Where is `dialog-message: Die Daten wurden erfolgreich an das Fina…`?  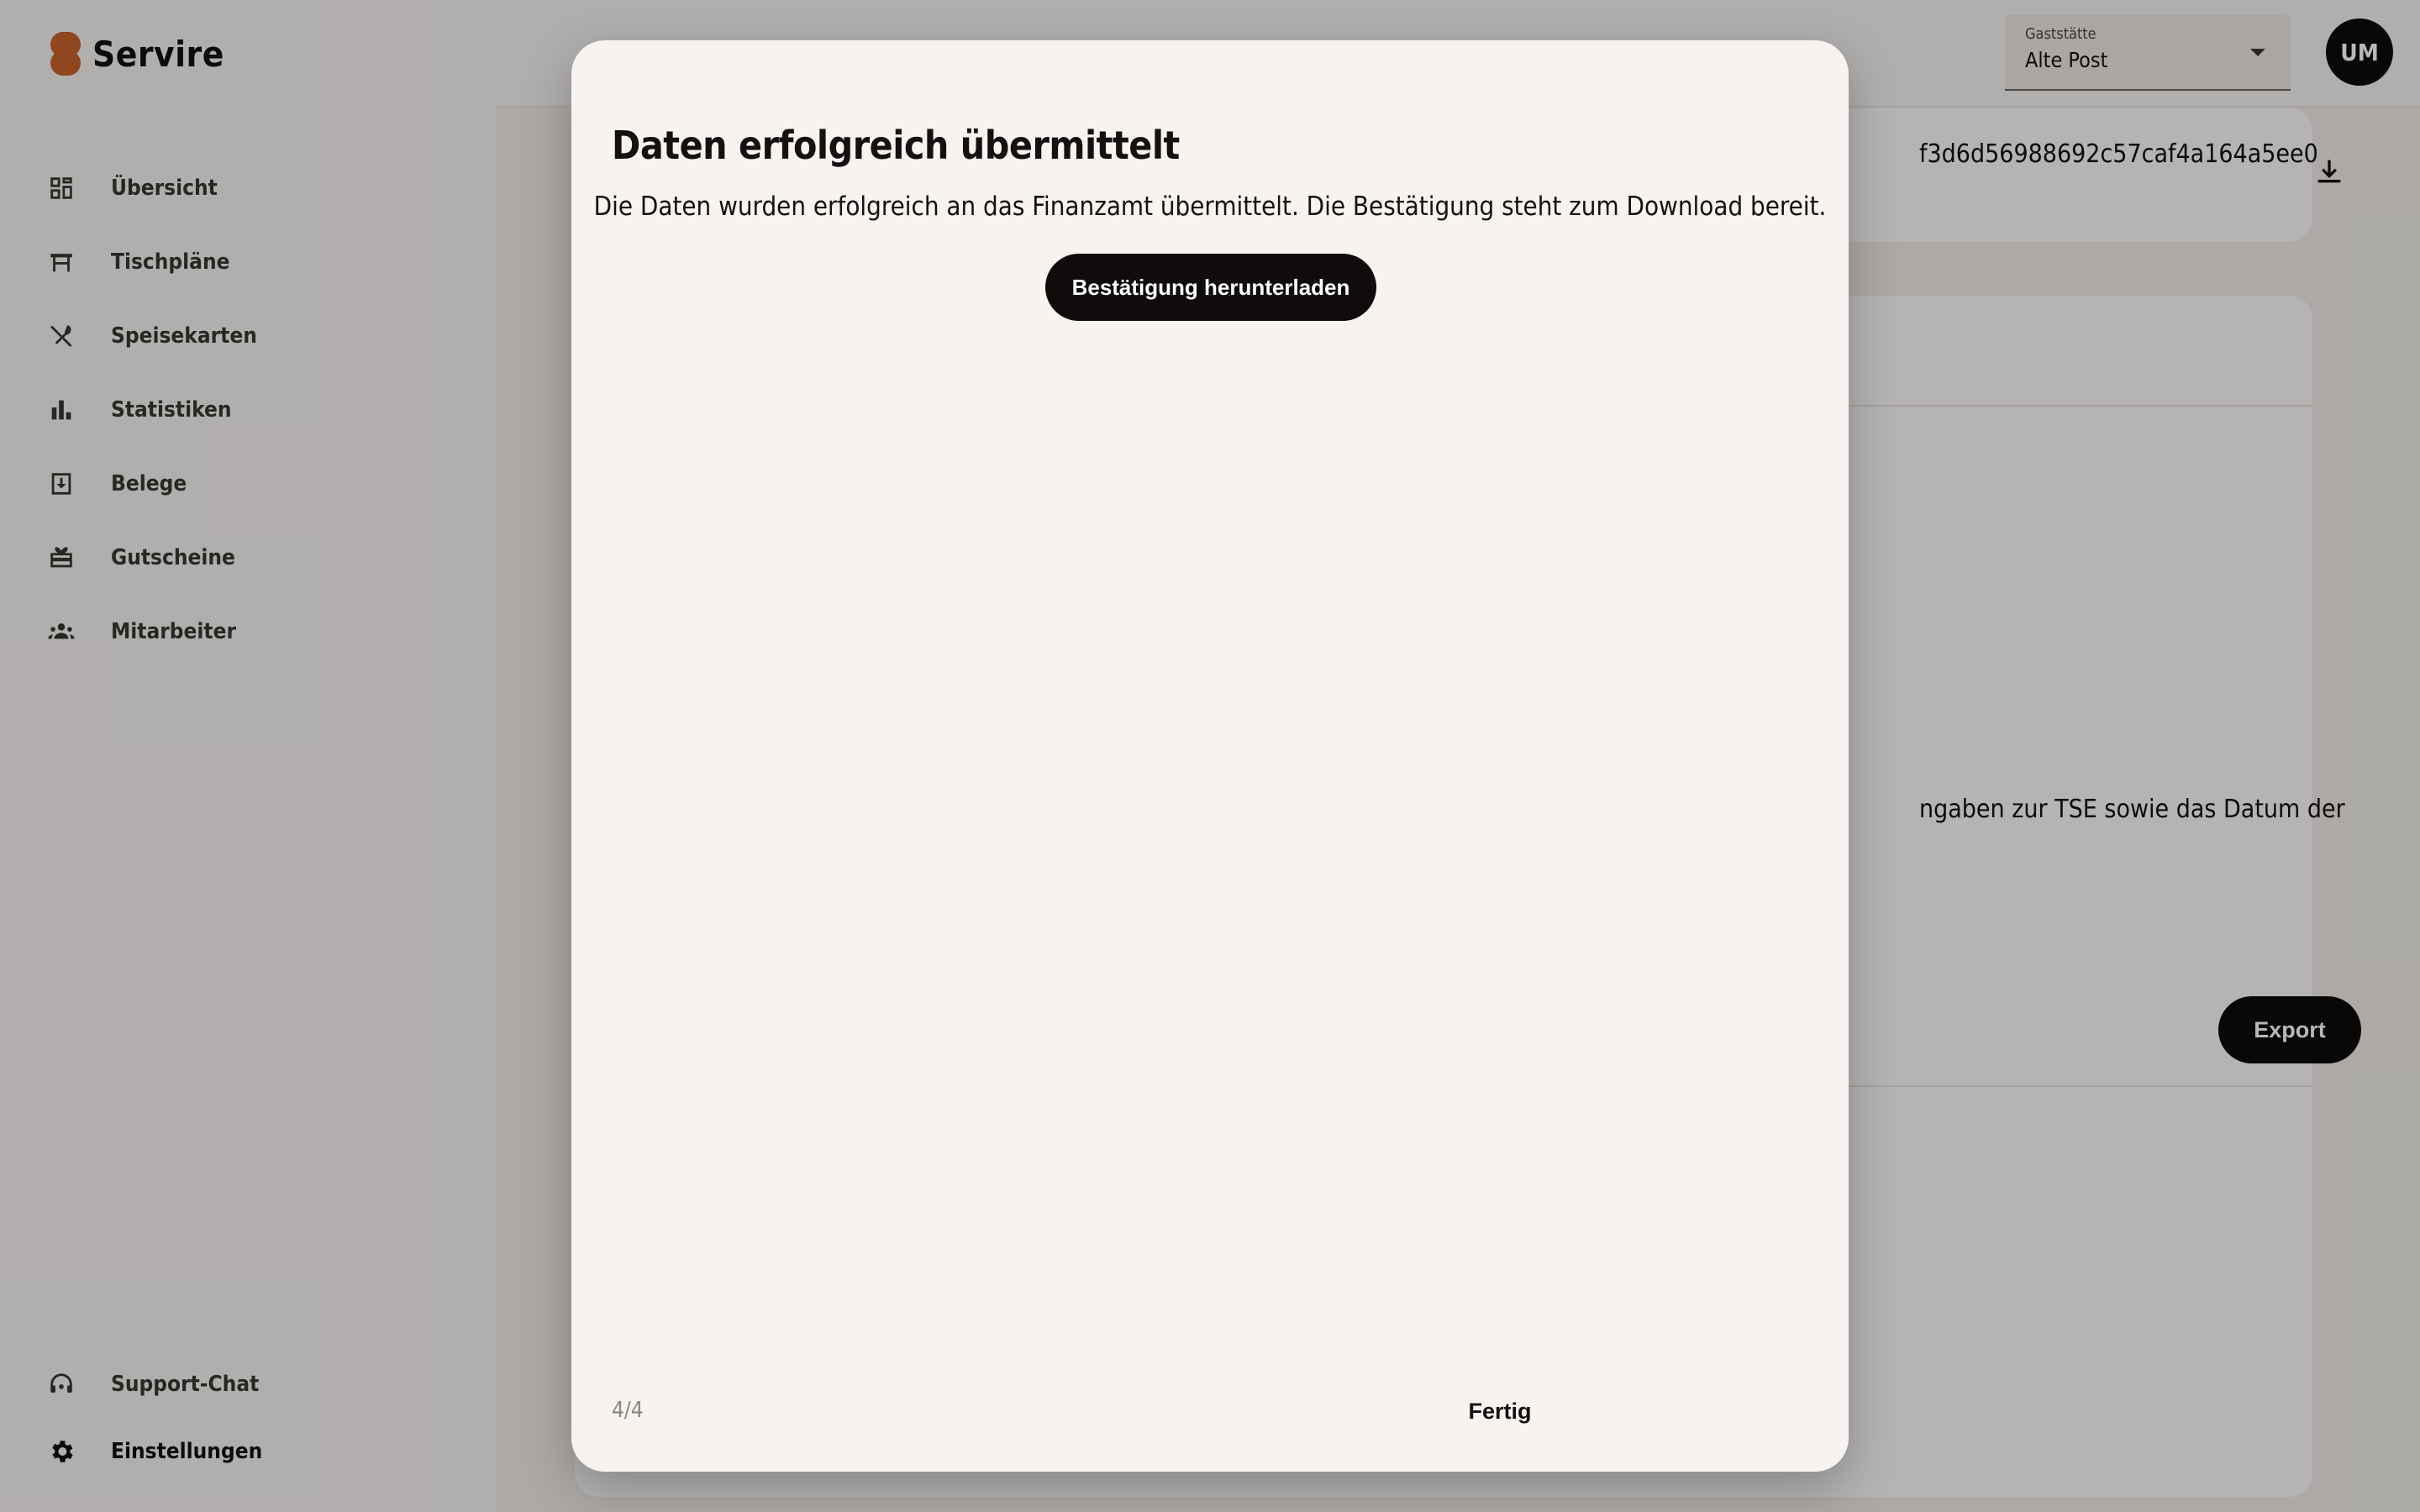 dialog-message: Die Daten wurden erfolgreich an das Fina… is located at coordinates (1210, 207).